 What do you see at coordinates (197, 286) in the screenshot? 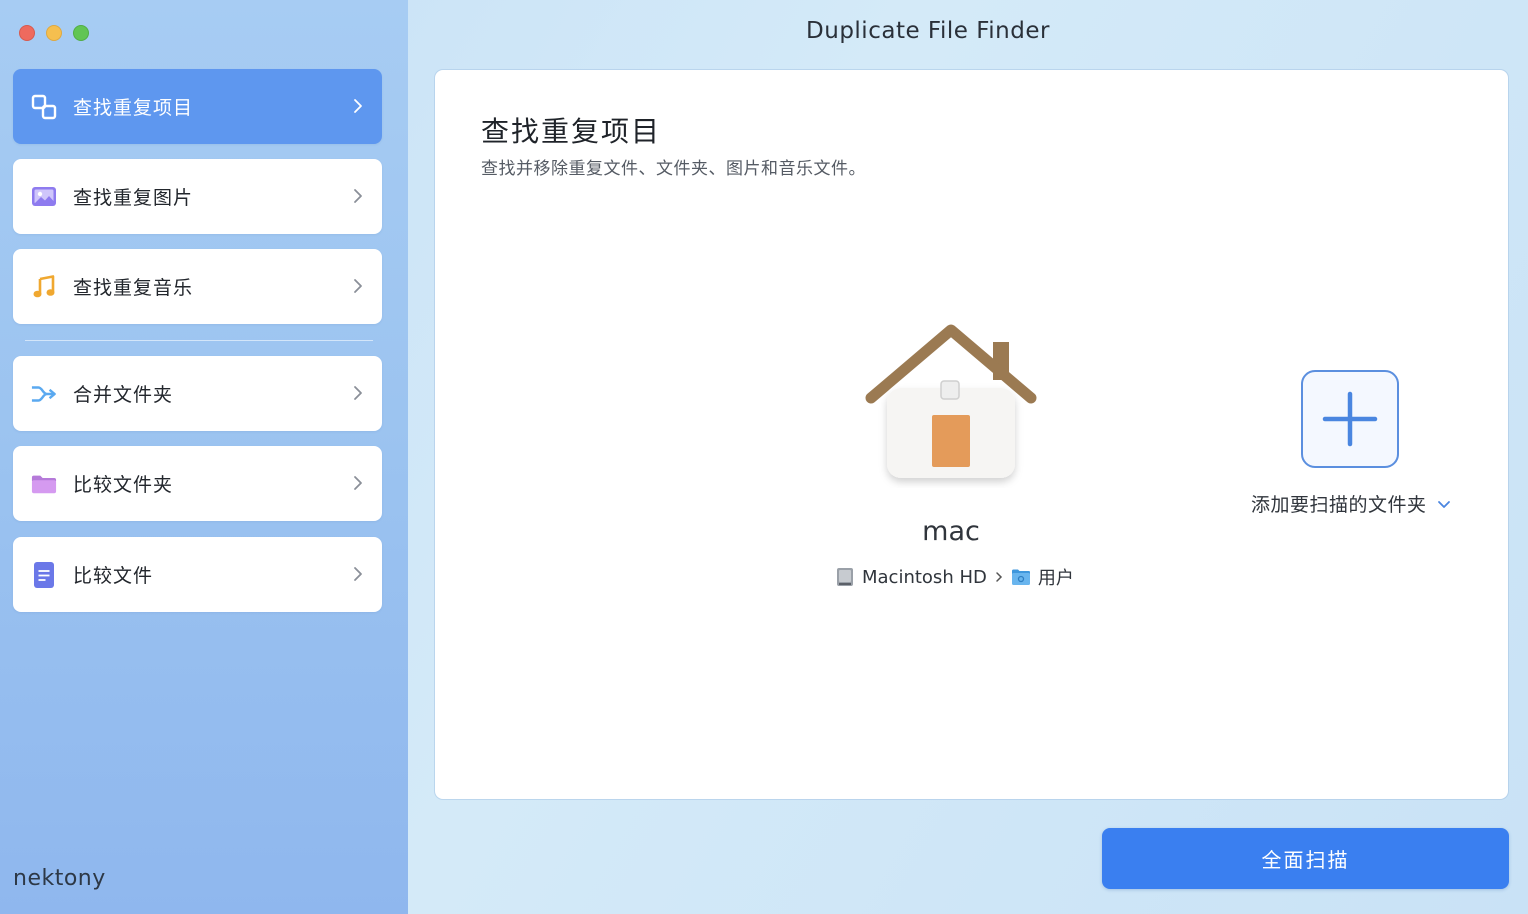
I see `sidebar-item-find-duplicate-music: 查找重复音乐` at bounding box center [197, 286].